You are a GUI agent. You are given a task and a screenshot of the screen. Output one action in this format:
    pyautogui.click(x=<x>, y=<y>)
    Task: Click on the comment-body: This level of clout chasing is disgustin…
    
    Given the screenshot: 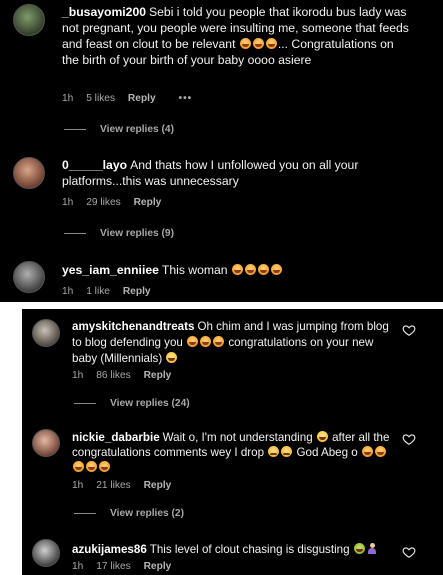 What is the action you would take?
    pyautogui.click(x=264, y=549)
    